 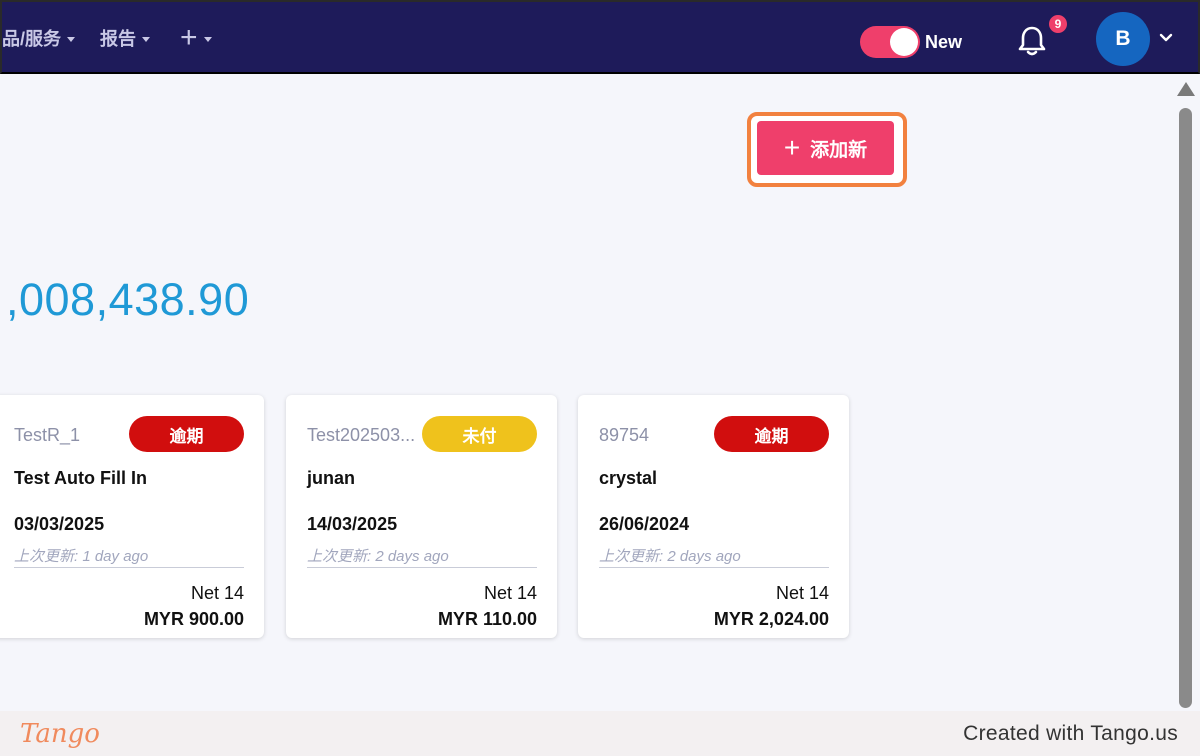 I want to click on invoice-amount: MYR 2,024.00, so click(x=771, y=619).